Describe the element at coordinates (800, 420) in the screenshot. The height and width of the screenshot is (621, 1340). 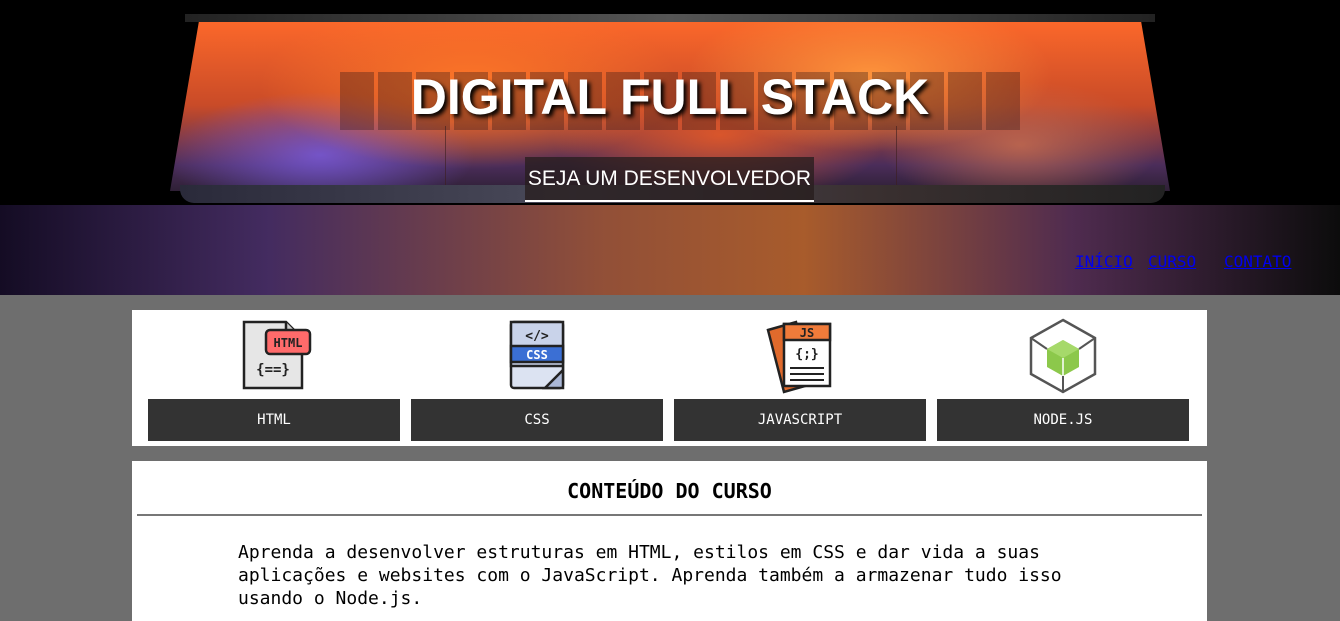
I see `tech-label-javascript: JAVASCRIPT` at that location.